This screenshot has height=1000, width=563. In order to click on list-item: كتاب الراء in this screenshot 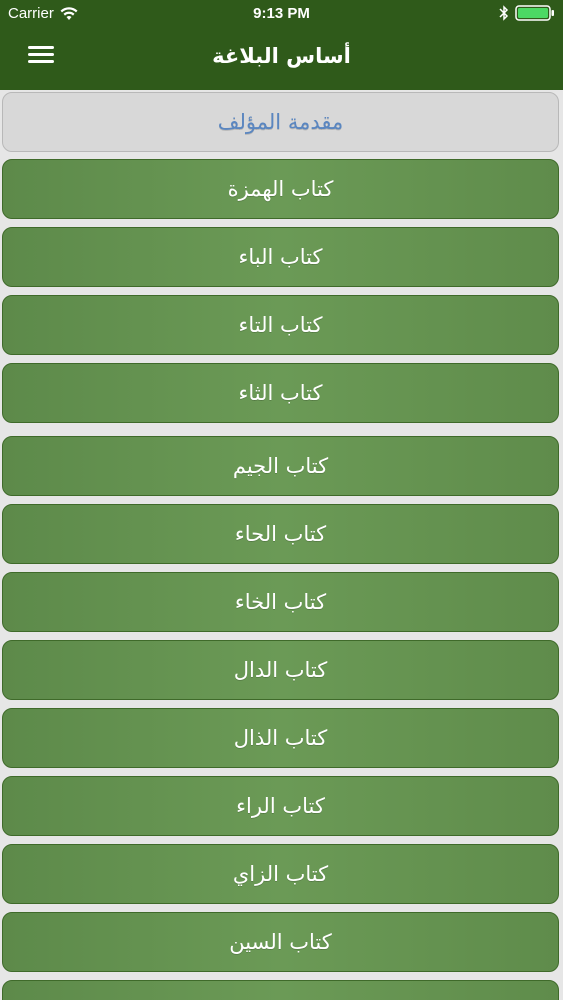, I will do `click(280, 806)`.